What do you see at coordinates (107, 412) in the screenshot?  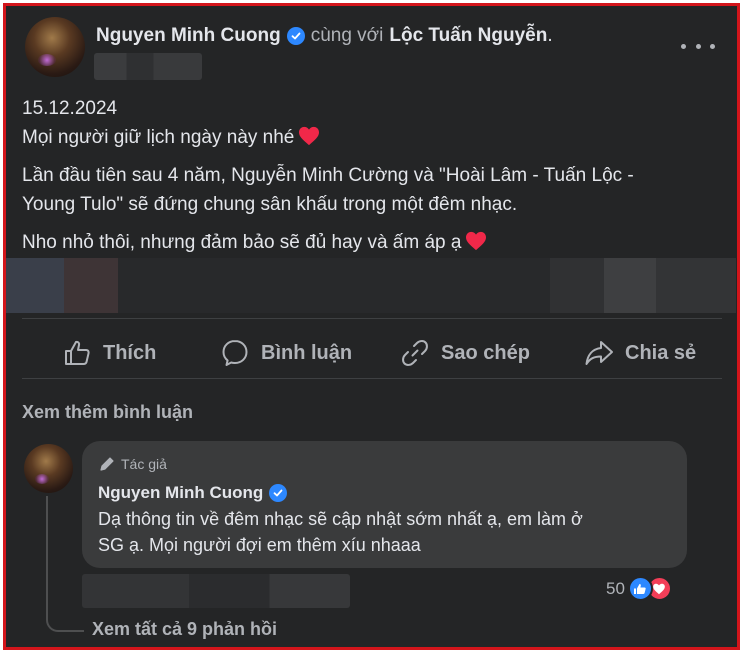 I see `see-more-comments: Xem thêm bình luận` at bounding box center [107, 412].